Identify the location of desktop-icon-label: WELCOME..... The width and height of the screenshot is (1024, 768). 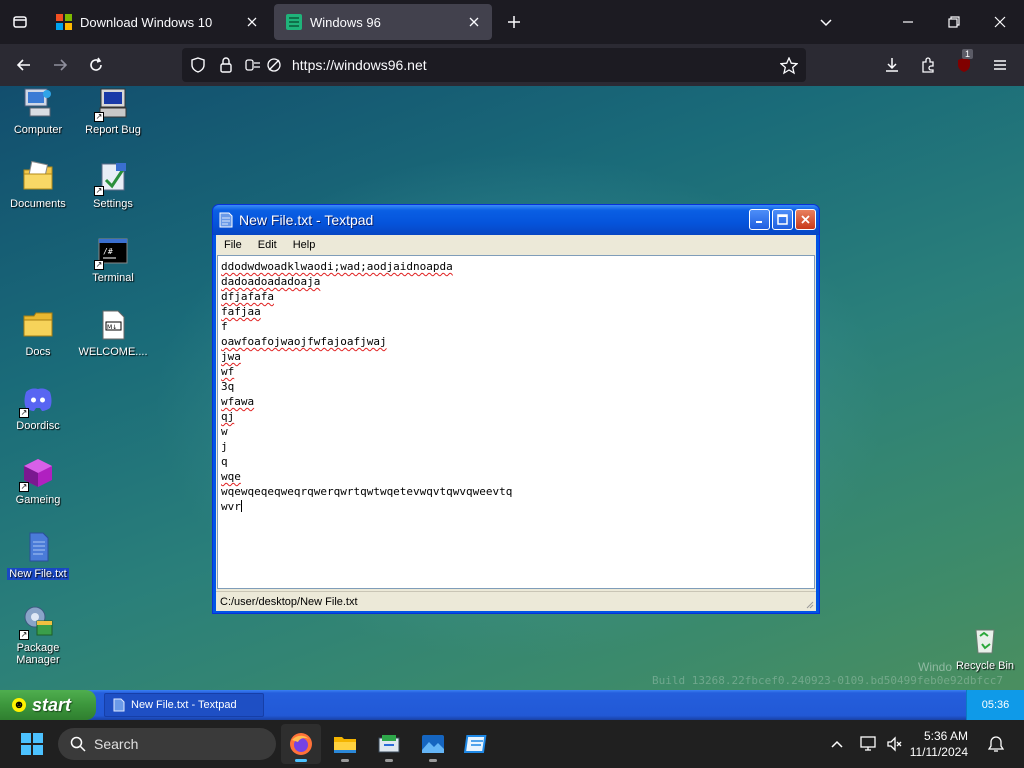
(113, 352).